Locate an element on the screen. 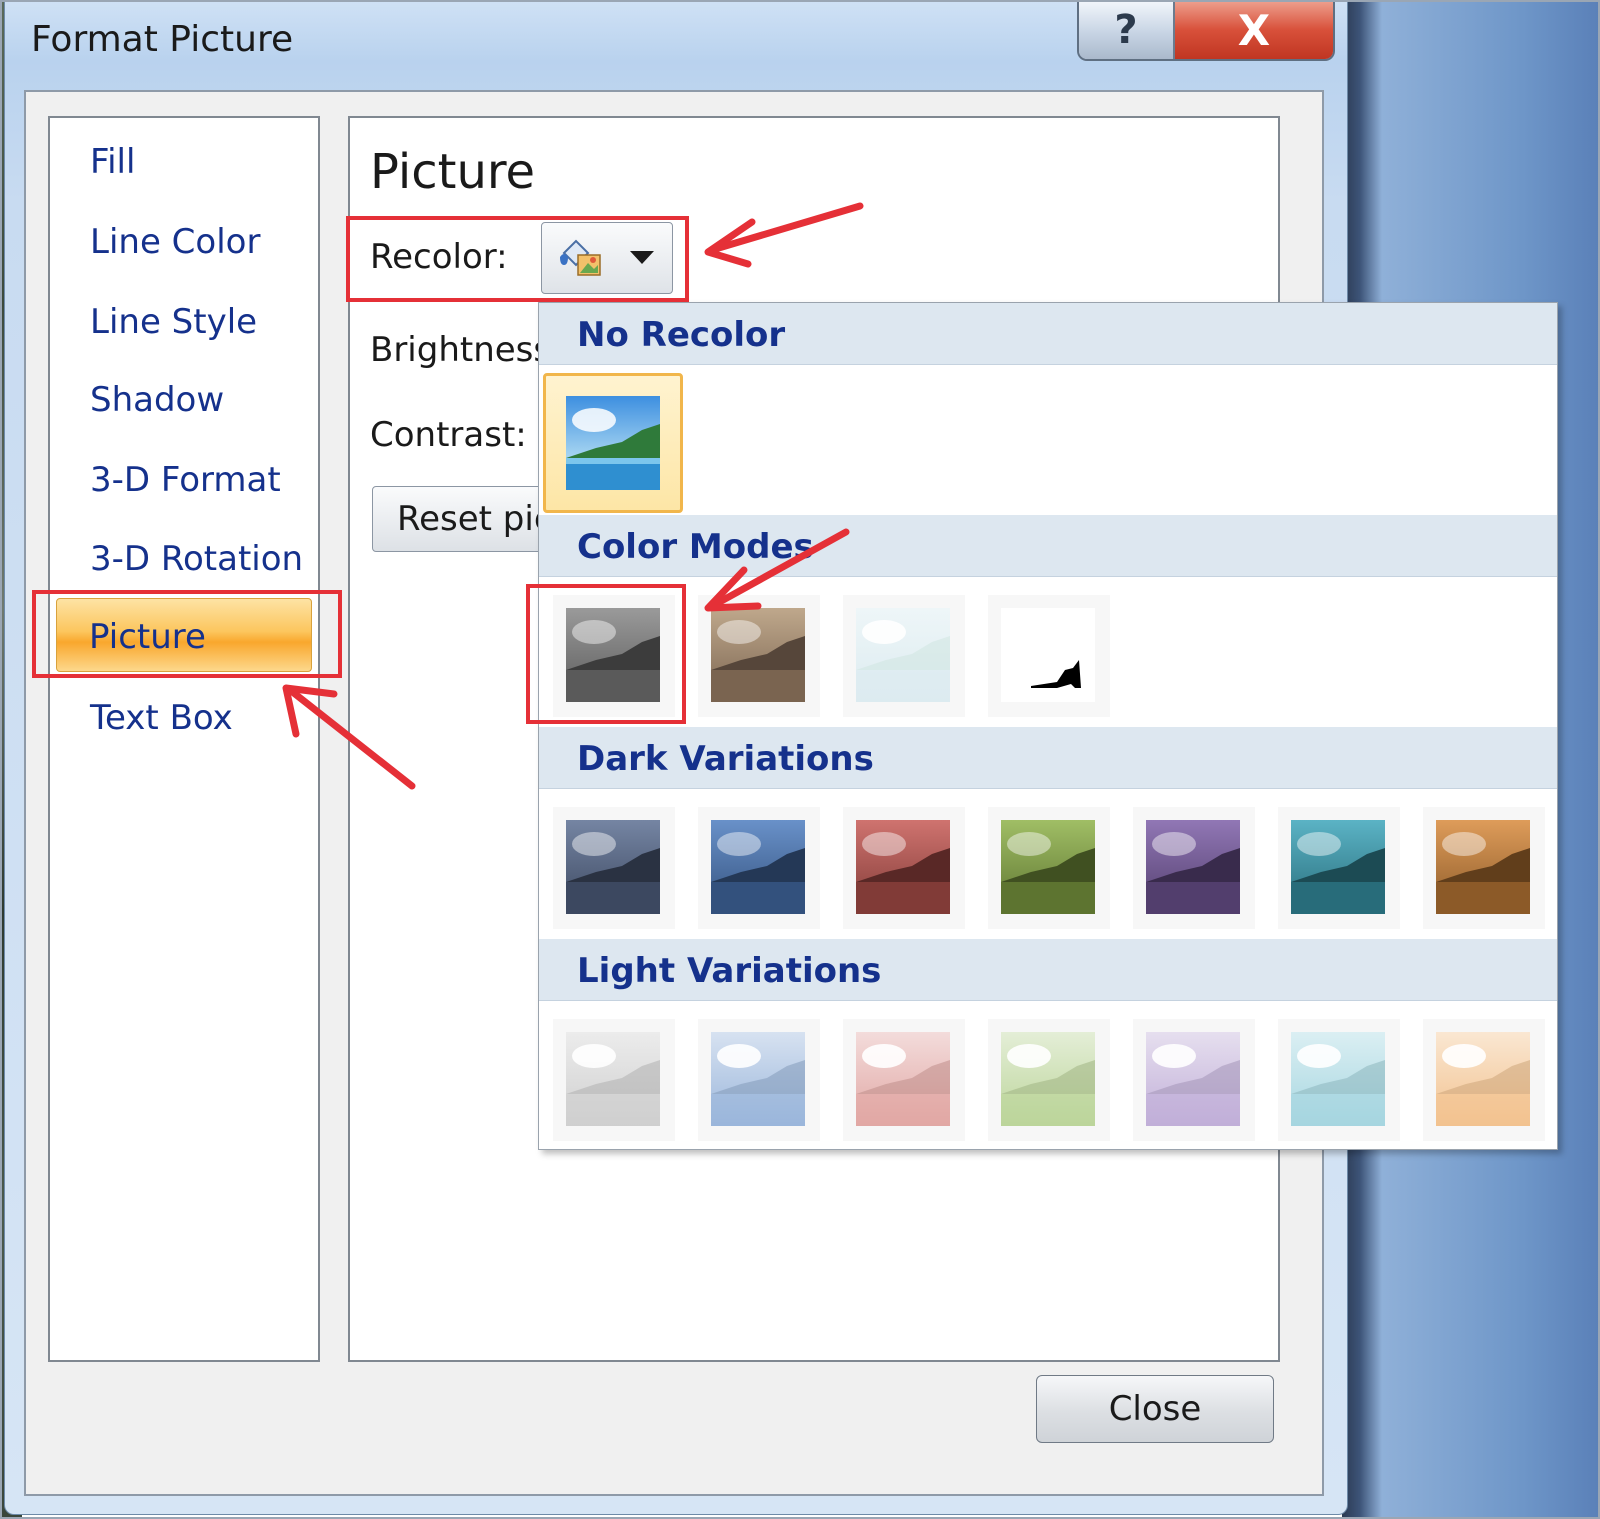  thumbnail-original is located at coordinates (613, 443).